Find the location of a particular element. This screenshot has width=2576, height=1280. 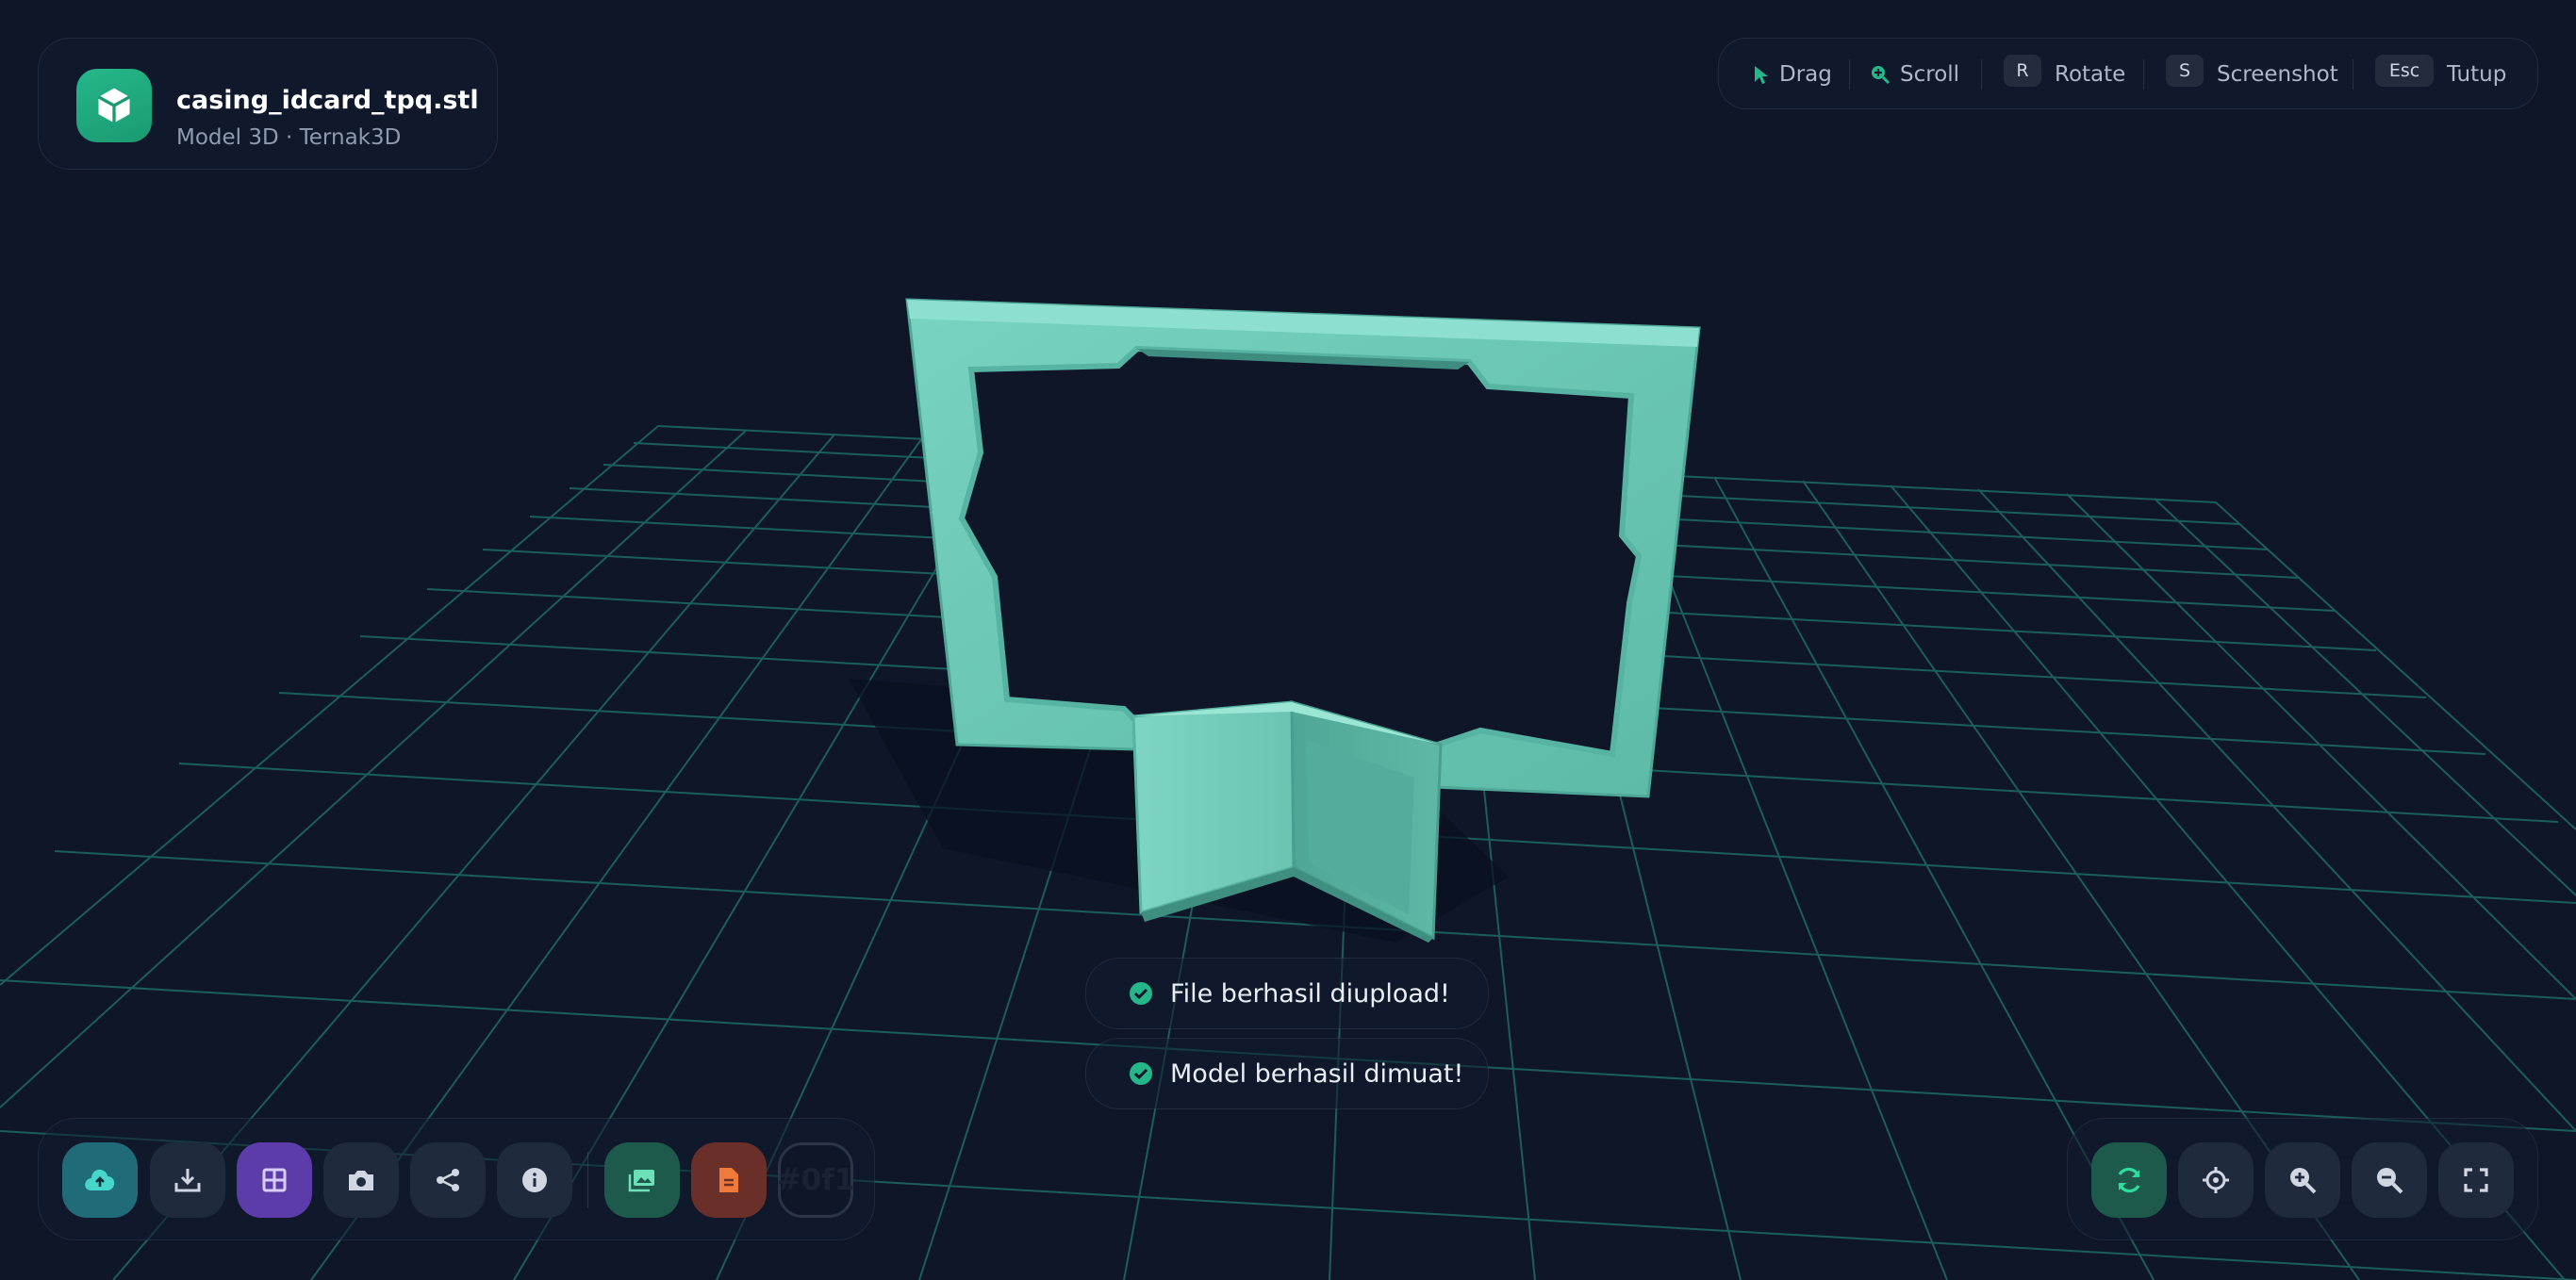

zoom-out-button is located at coordinates (2389, 1180).